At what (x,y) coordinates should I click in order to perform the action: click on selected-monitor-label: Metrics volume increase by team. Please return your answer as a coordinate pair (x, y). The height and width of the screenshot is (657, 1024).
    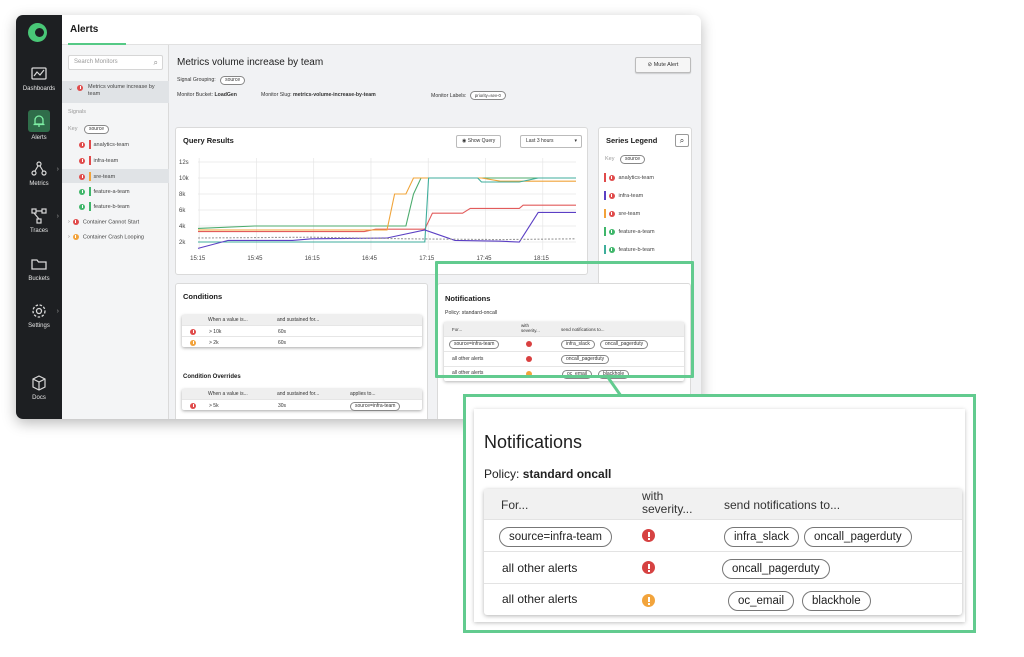
    Looking at the image, I should click on (121, 90).